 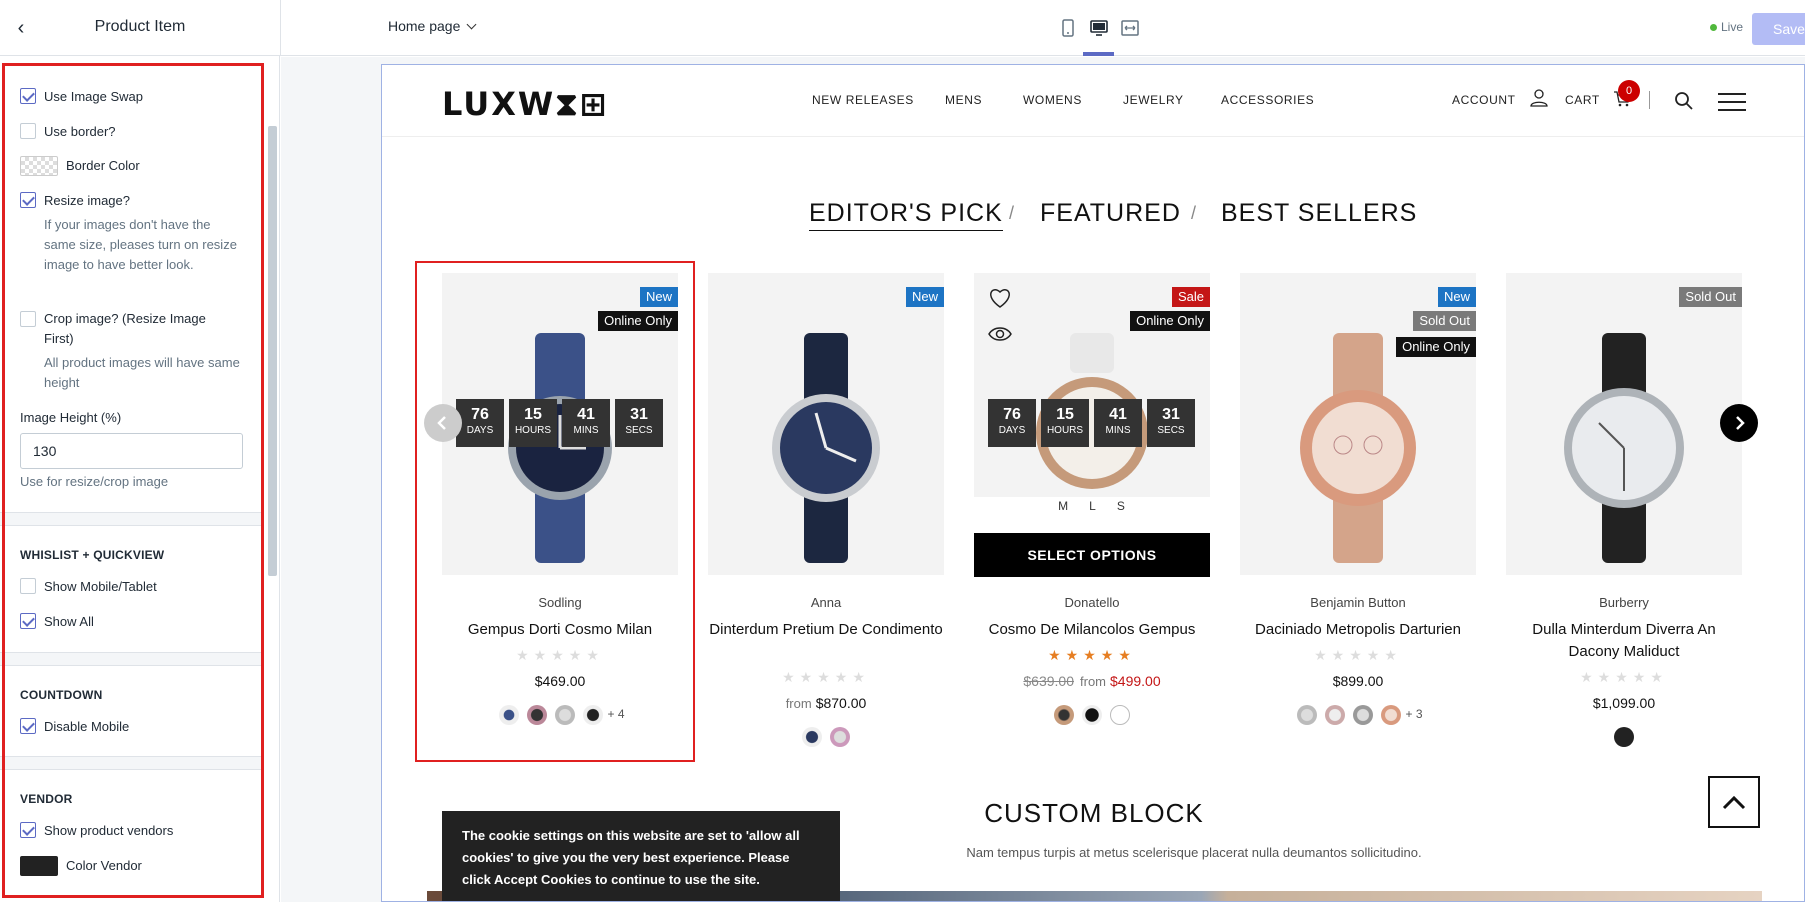 I want to click on product-image: New, so click(x=826, y=424).